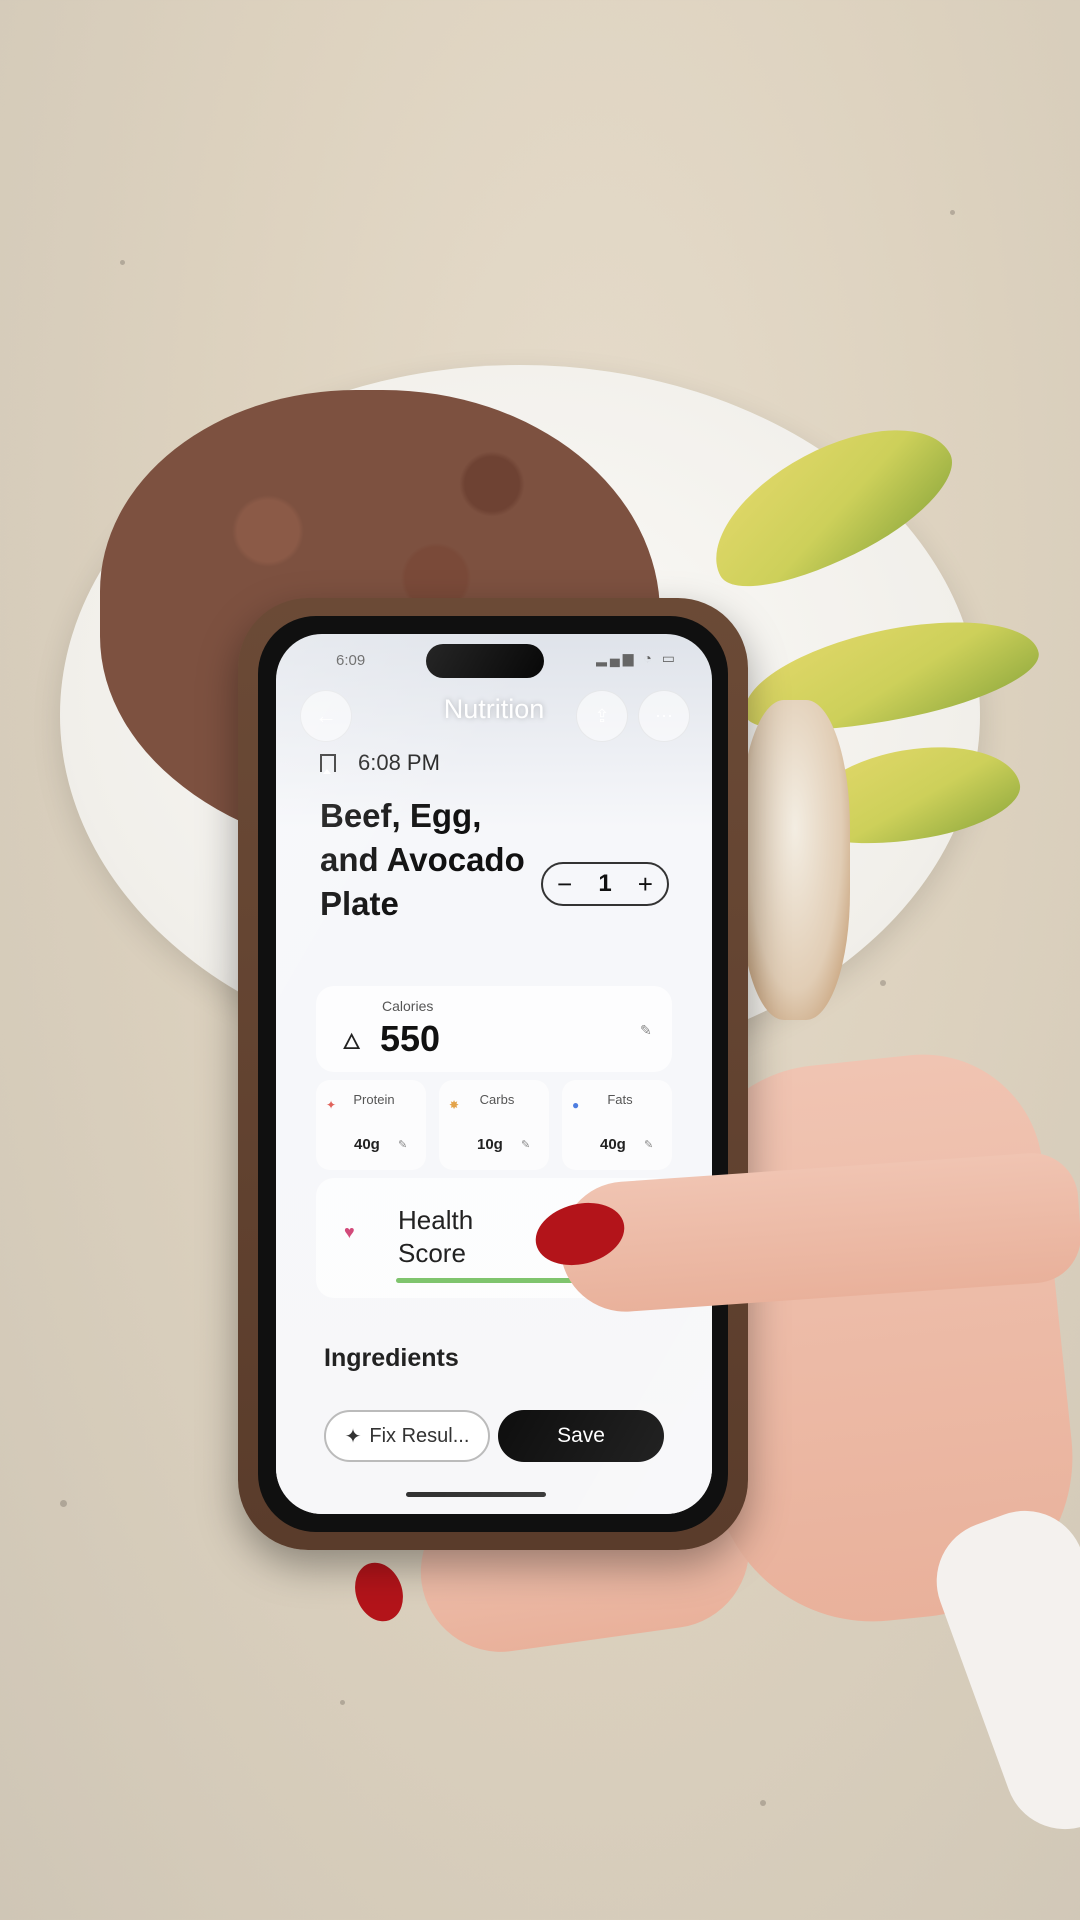 Image resolution: width=1080 pixels, height=1920 pixels. I want to click on bookmark-icon, so click(328, 764).